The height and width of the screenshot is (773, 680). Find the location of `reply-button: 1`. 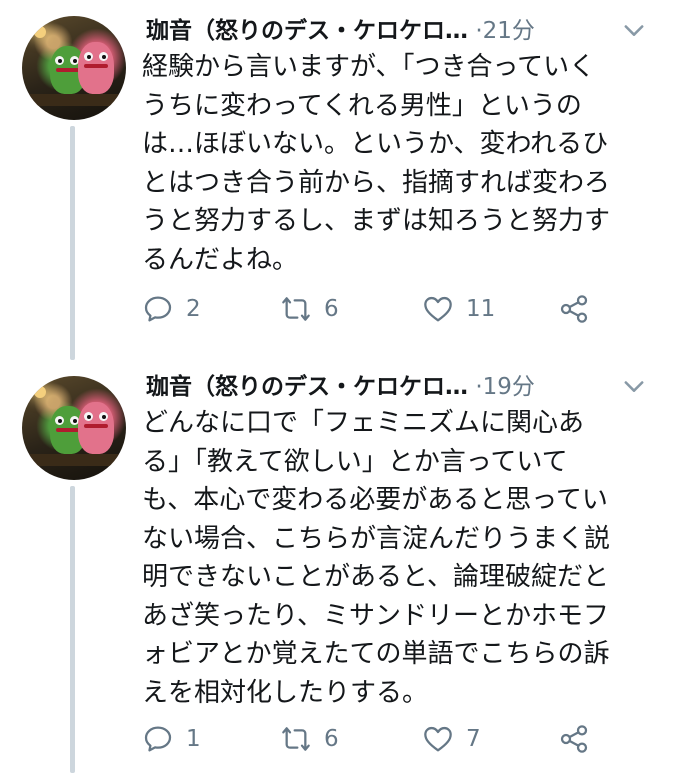

reply-button: 1 is located at coordinates (171, 739).